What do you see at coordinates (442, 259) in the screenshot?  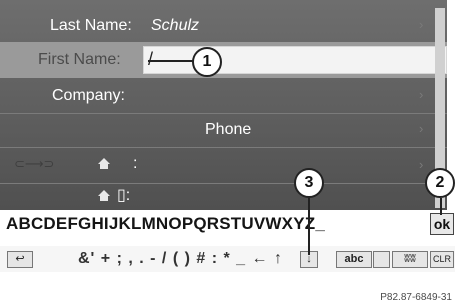 I see `clr-icon: CLR` at bounding box center [442, 259].